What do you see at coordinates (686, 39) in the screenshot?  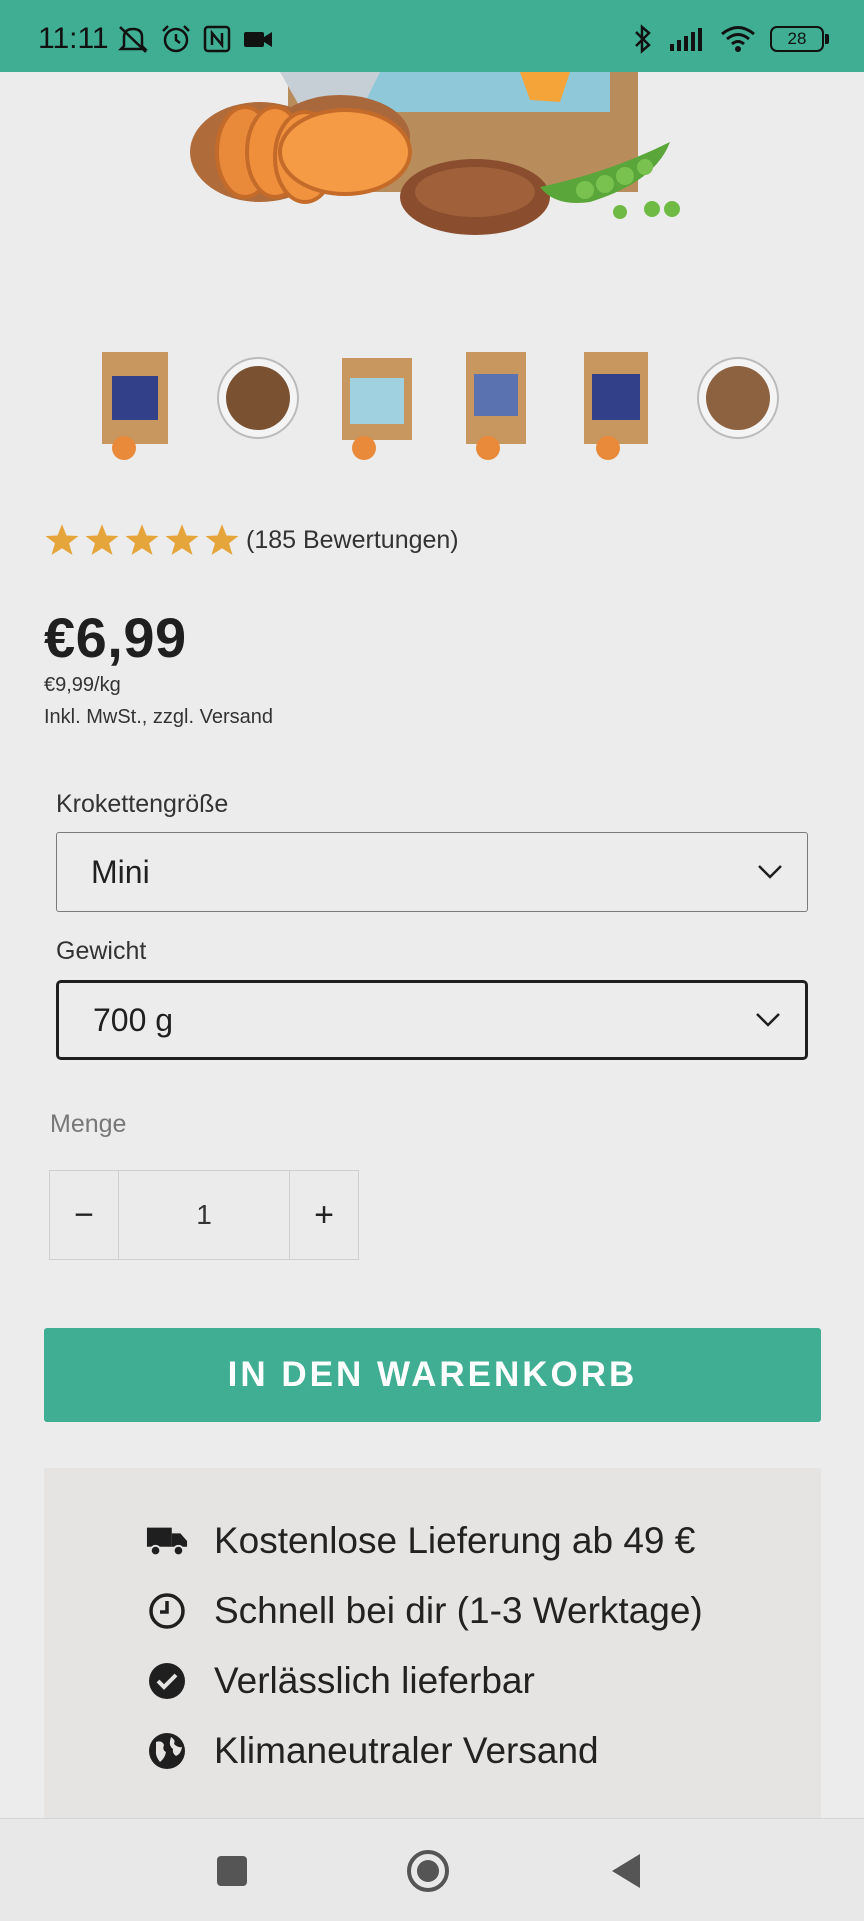 I see `signal-icon` at bounding box center [686, 39].